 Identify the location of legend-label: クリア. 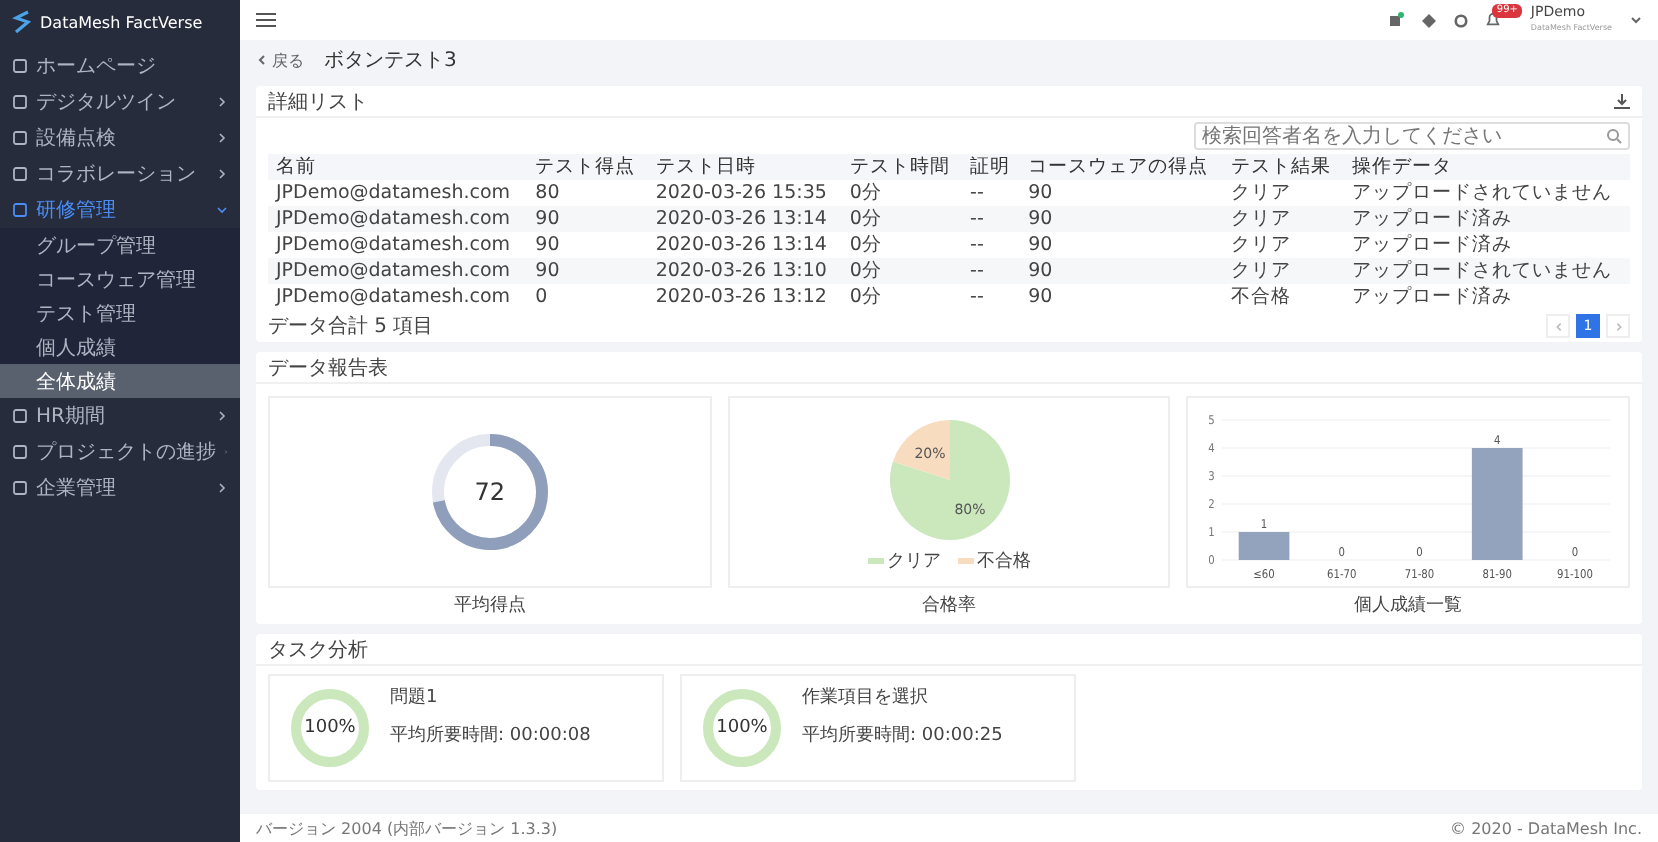
(914, 561).